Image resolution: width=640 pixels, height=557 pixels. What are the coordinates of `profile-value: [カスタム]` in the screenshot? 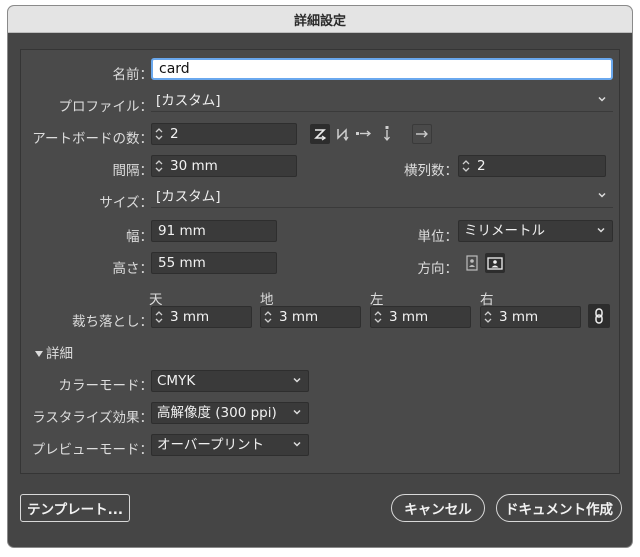 It's located at (188, 101).